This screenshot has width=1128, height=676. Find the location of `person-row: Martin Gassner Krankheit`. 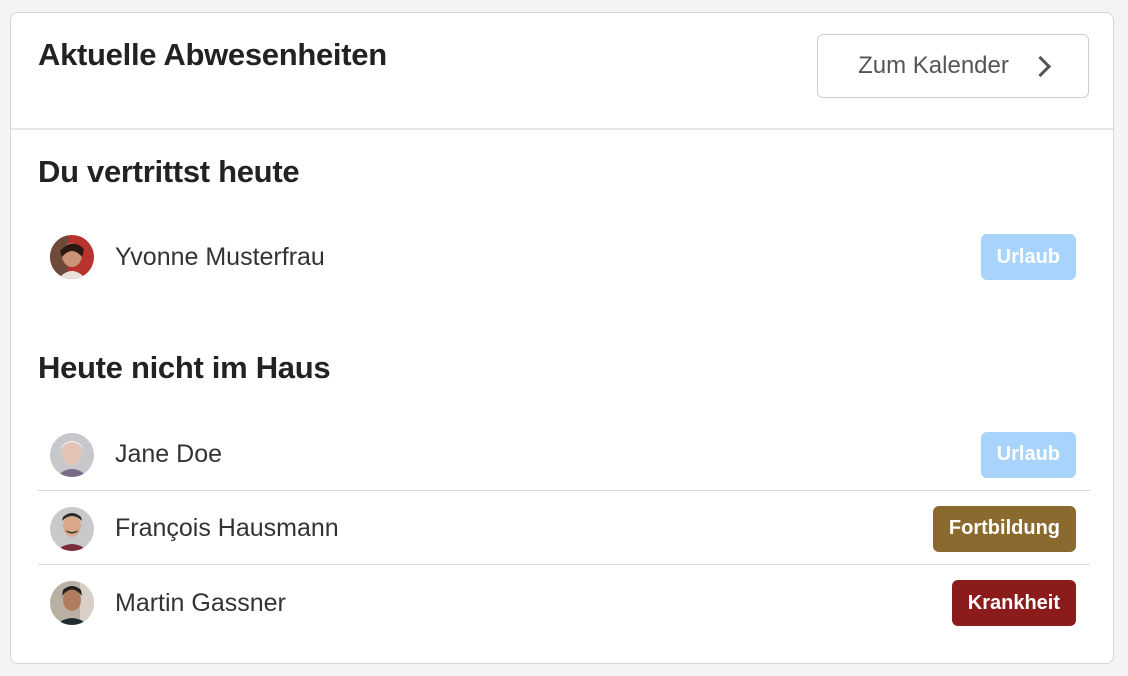

person-row: Martin Gassner Krankheit is located at coordinates (564, 603).